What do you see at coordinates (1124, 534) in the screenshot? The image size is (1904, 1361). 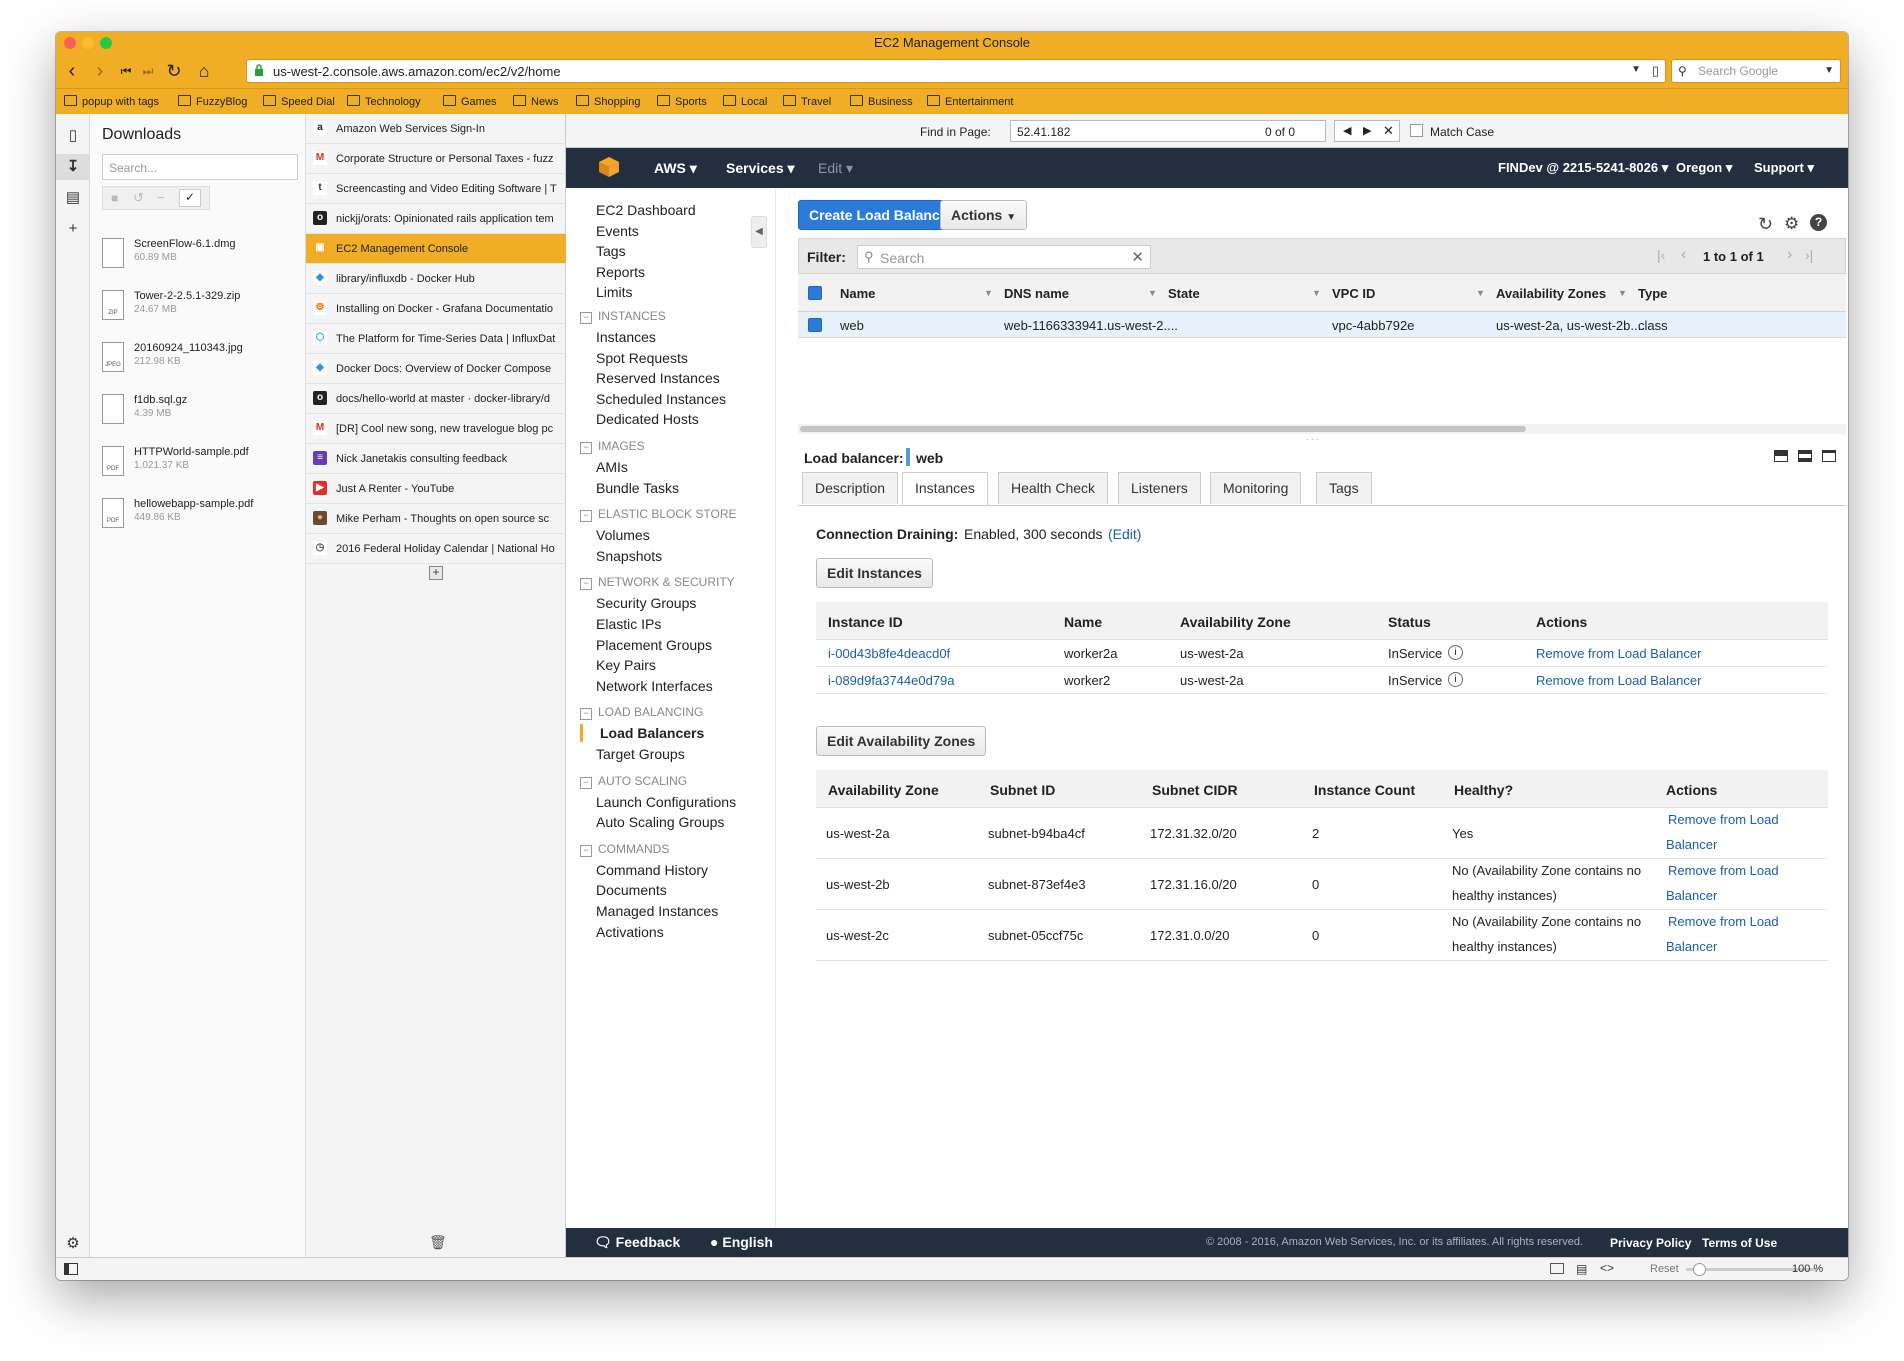 I see `edit-draining-link: (Edit)` at bounding box center [1124, 534].